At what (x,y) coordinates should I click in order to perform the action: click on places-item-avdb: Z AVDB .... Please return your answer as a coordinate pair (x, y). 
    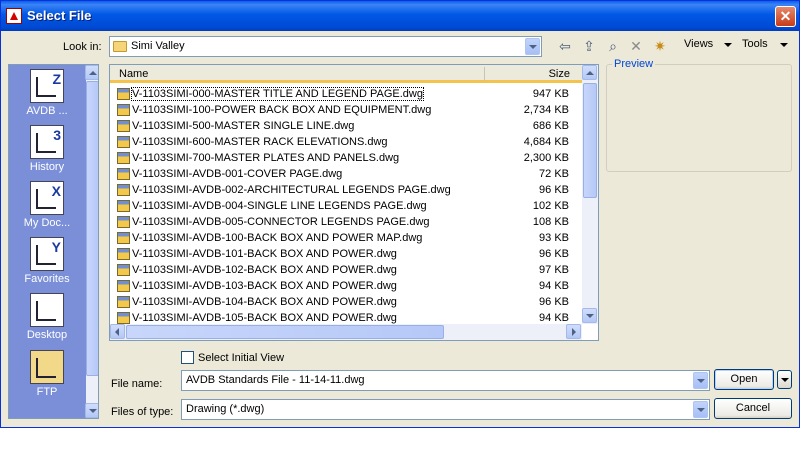
    Looking at the image, I should click on (47, 93).